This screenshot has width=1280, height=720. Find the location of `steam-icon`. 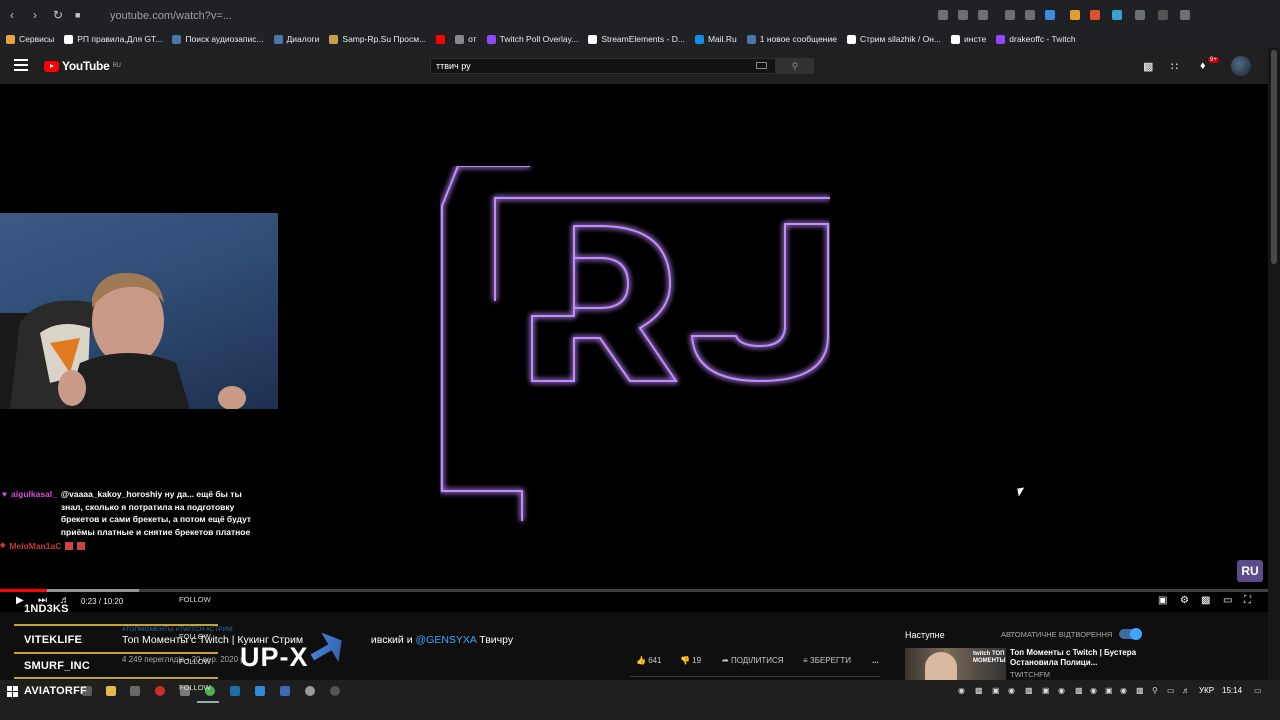

steam-icon is located at coordinates (235, 691).